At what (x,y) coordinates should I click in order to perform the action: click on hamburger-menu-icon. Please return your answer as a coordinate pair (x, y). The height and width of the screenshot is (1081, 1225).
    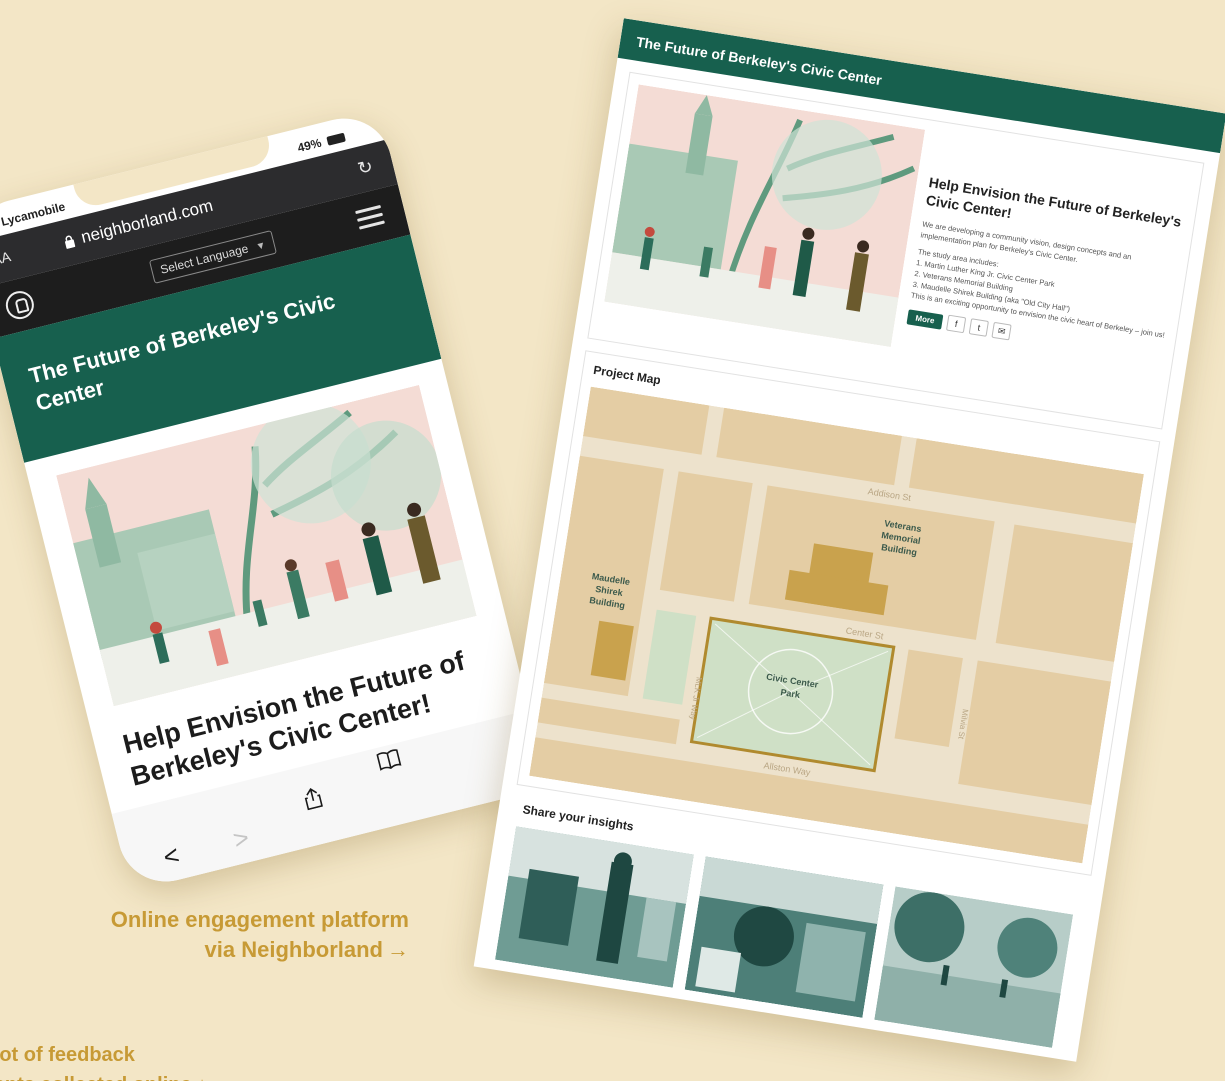
    Looking at the image, I should click on (370, 217).